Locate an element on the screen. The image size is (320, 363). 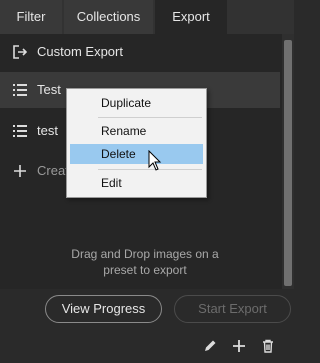
pencil-icon is located at coordinates (210, 346).